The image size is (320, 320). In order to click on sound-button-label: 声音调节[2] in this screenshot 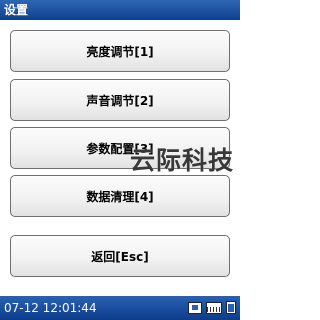, I will do `click(120, 100)`.